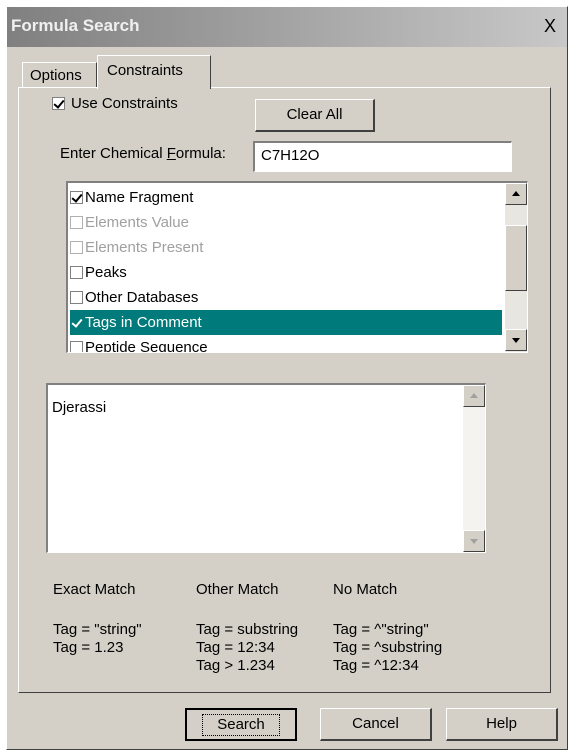  Describe the element at coordinates (286, 343) in the screenshot. I see `list-item-peptide-sequence: Peptide Sequence` at that location.